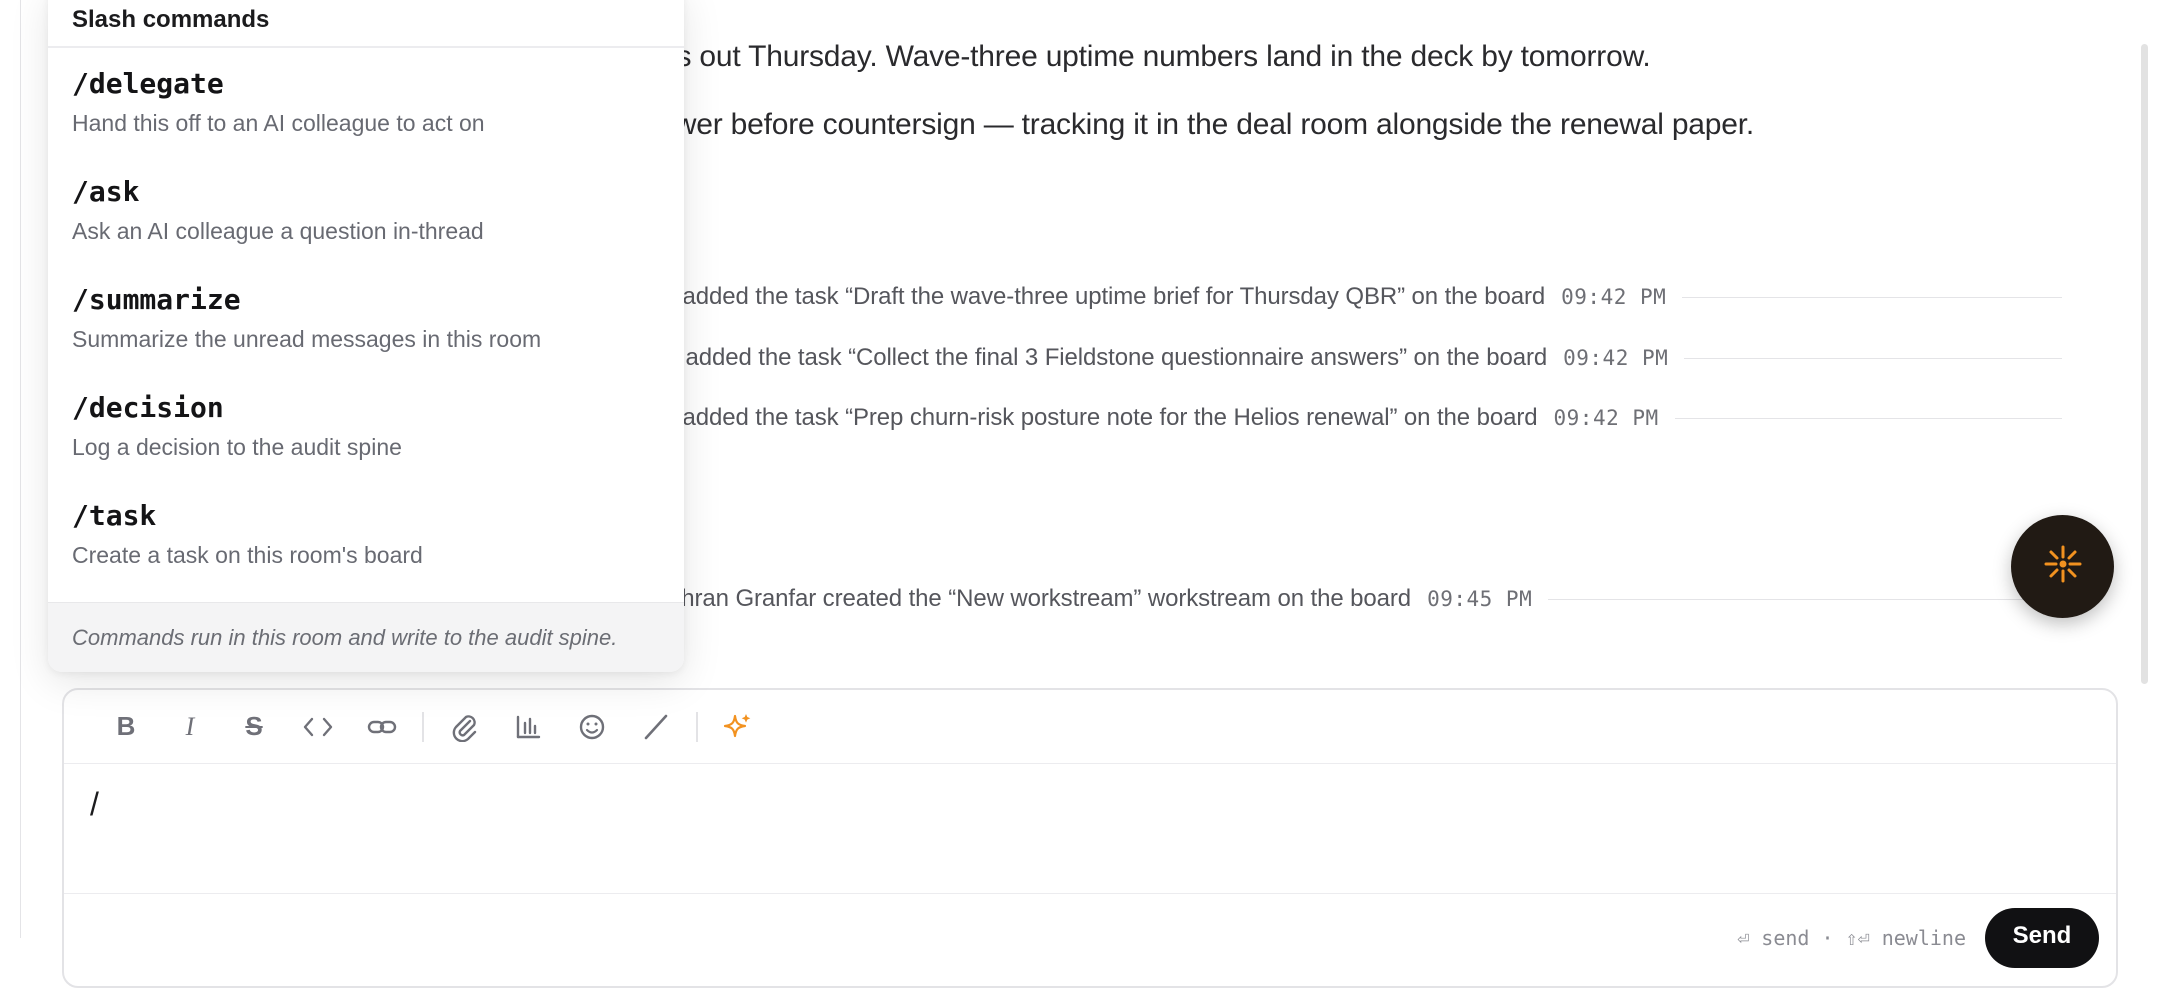 This screenshot has height=988, width=2158. I want to click on composer-toolbar: B I S, so click(1090, 727).